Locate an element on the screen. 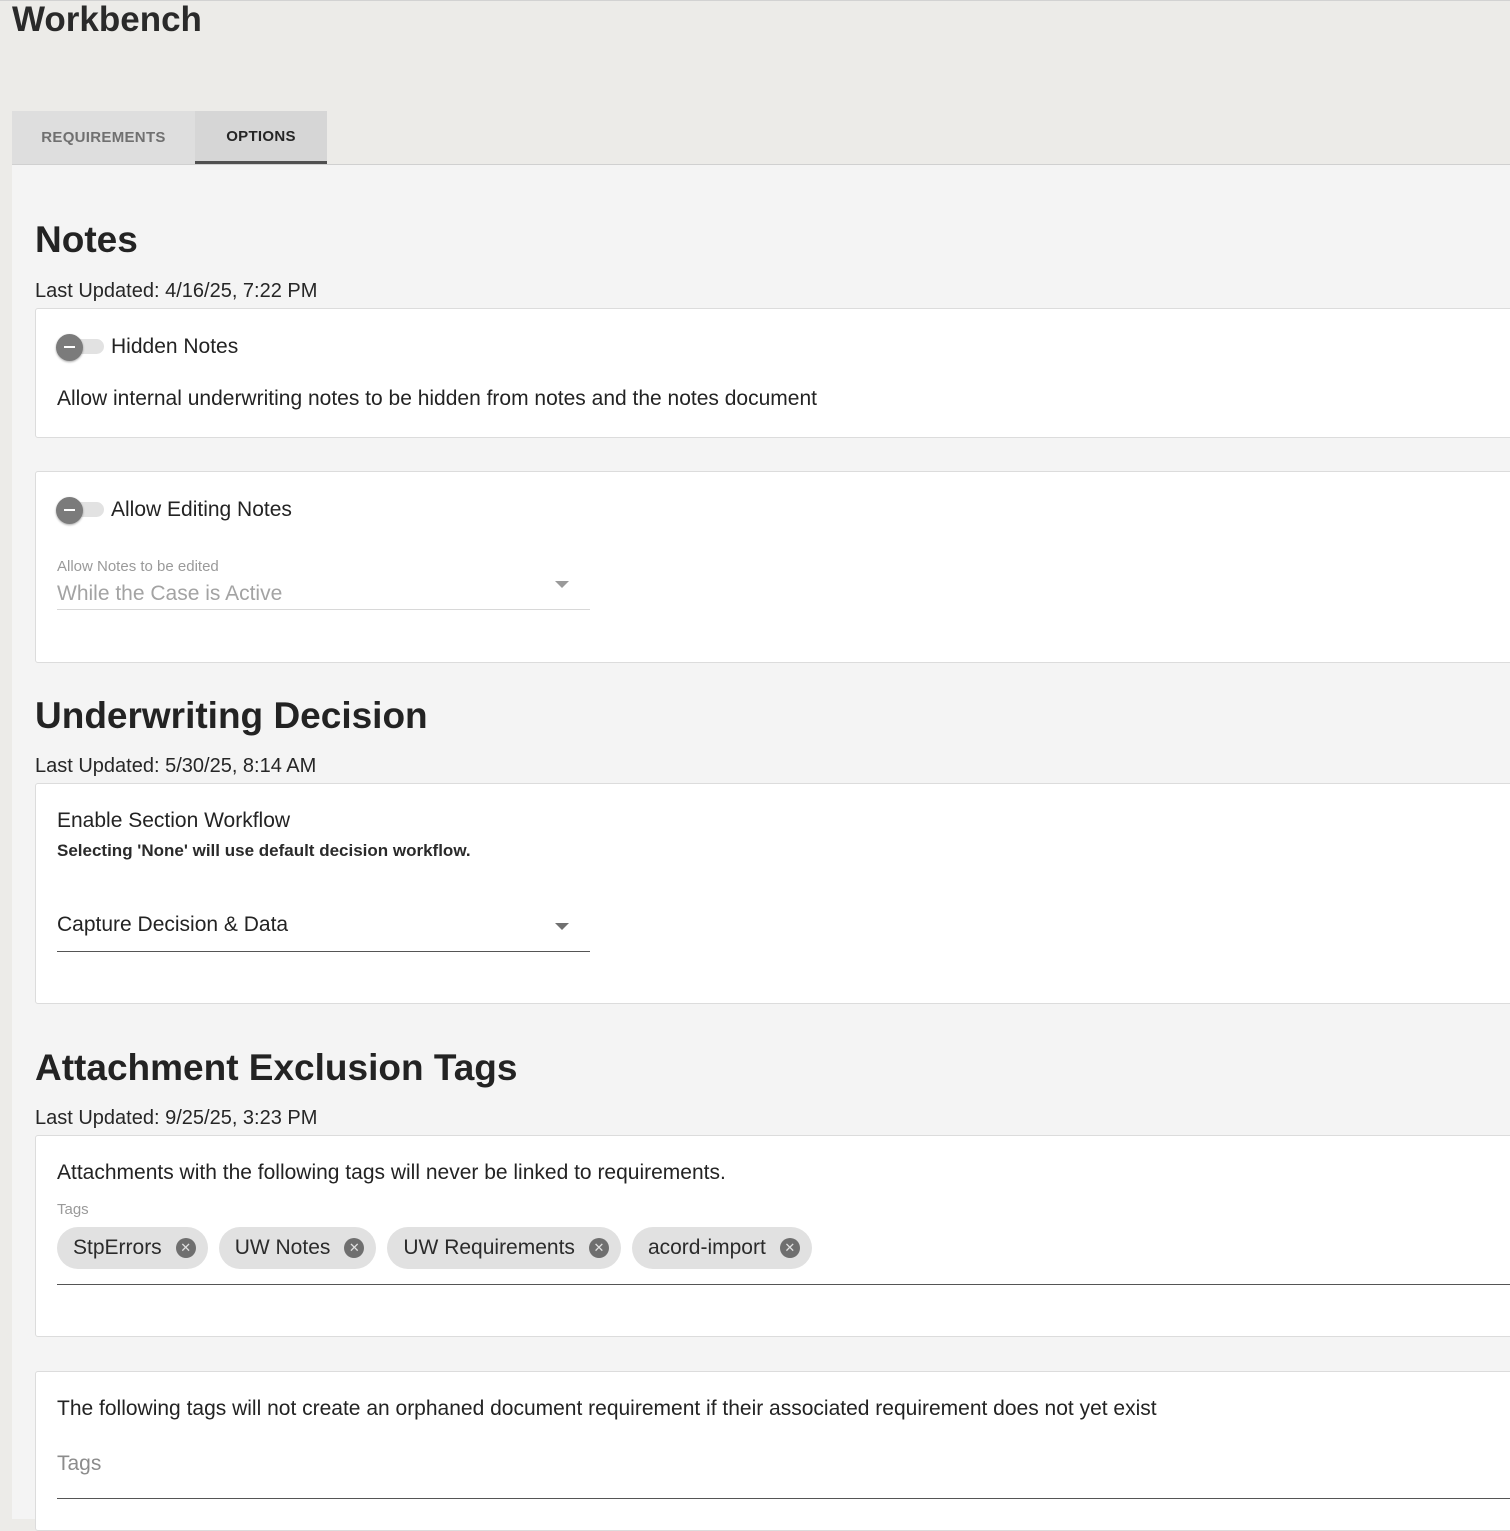  tag-chip-label: StpErrors is located at coordinates (117, 1247).